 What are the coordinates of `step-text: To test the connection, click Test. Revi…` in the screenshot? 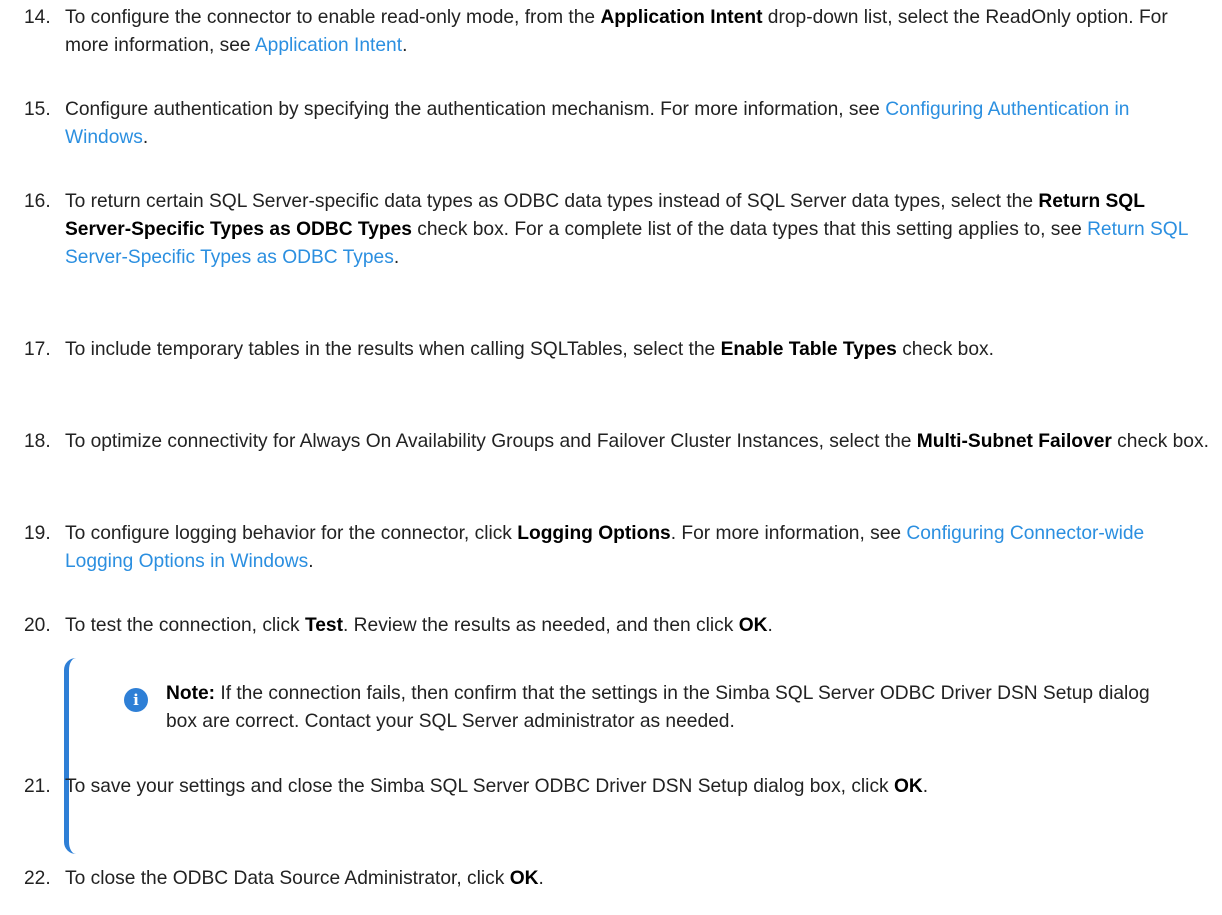 It's located at (637, 626).